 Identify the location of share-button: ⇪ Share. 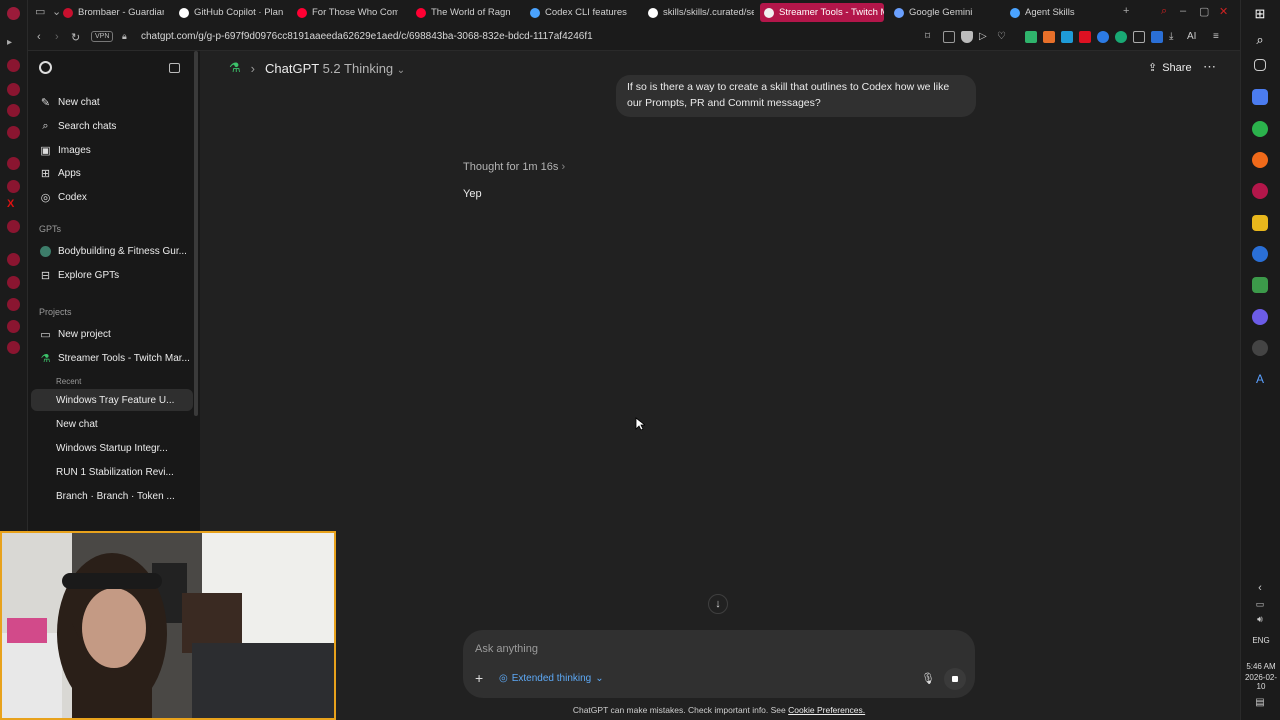
(1170, 68).